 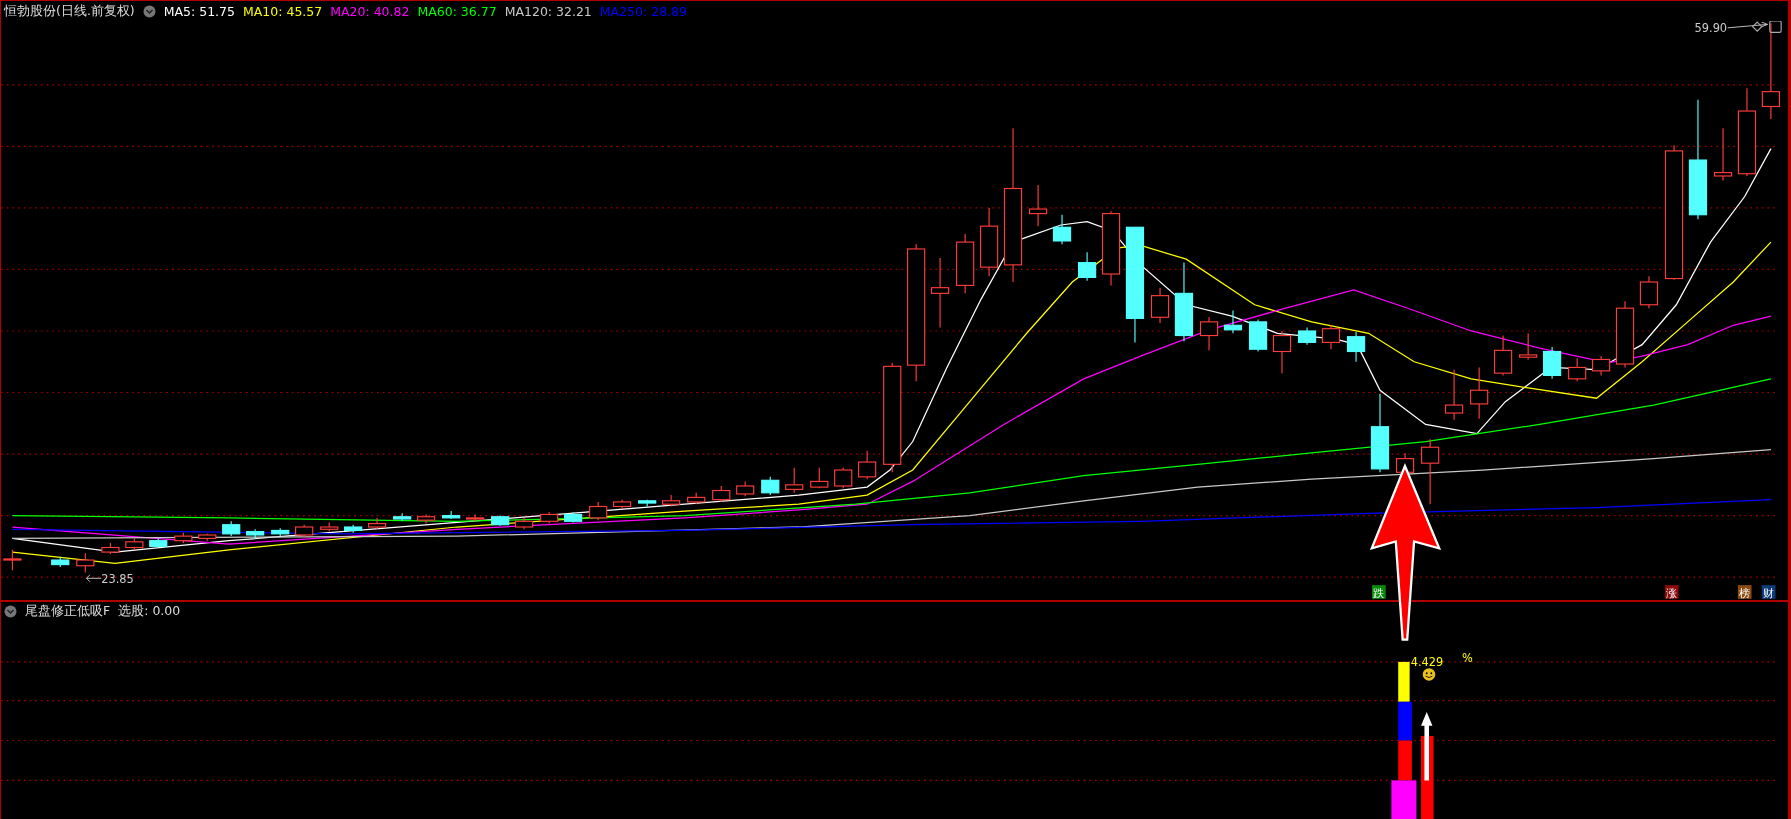 What do you see at coordinates (1429, 674) in the screenshot?
I see `smiley-icon` at bounding box center [1429, 674].